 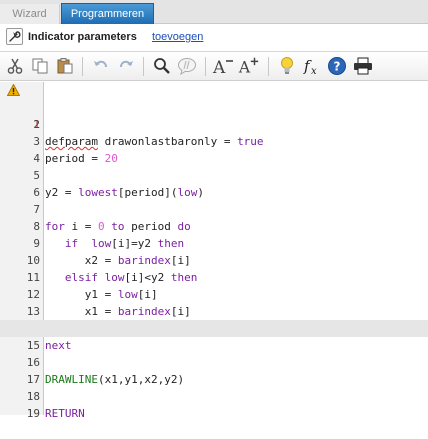 I want to click on help-icon: ?, so click(x=337, y=66).